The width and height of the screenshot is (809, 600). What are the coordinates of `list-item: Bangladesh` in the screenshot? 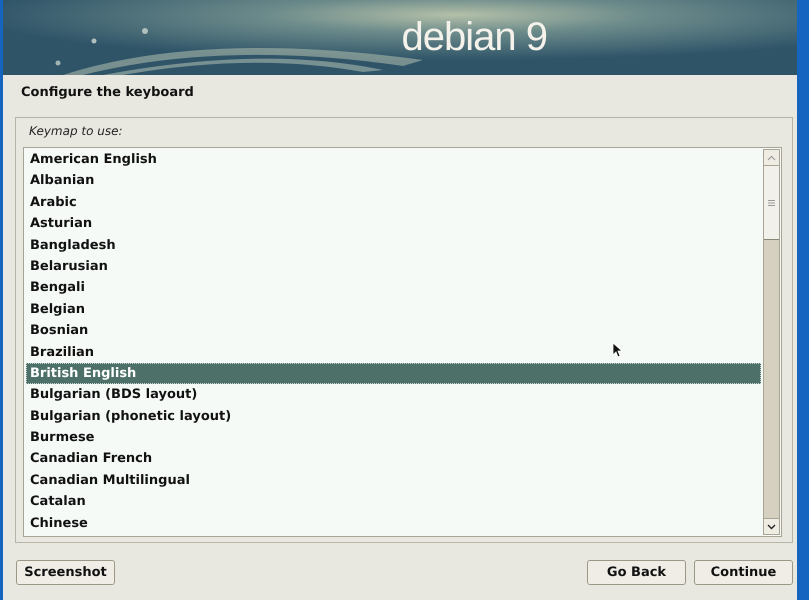 It's located at (393, 245).